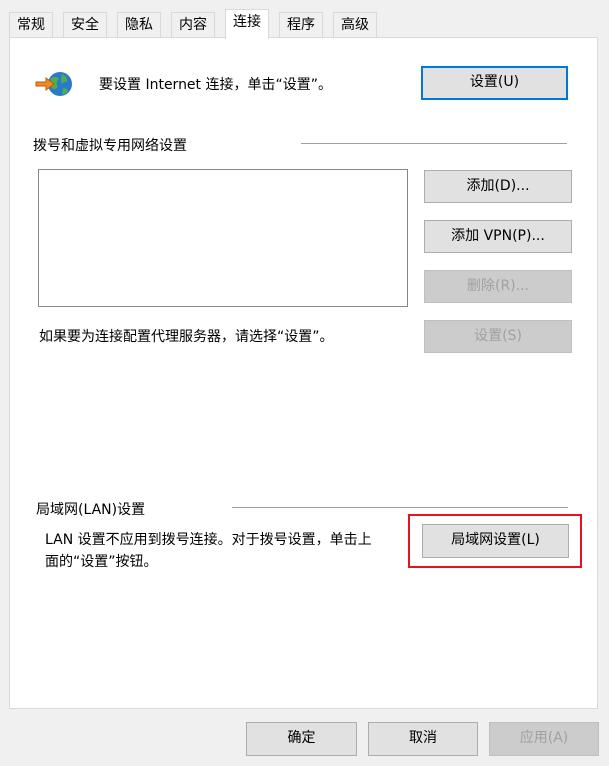  I want to click on setup-button: 设置(U), so click(494, 83).